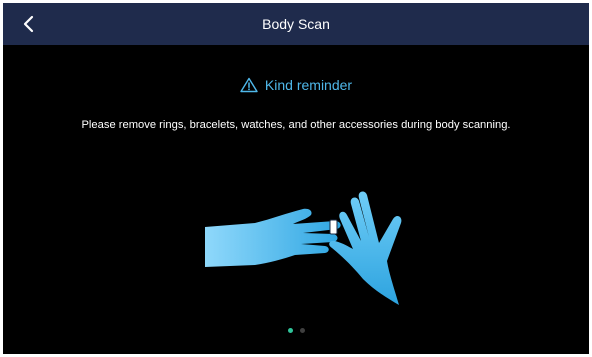  I want to click on warning-triangle-icon, so click(249, 85).